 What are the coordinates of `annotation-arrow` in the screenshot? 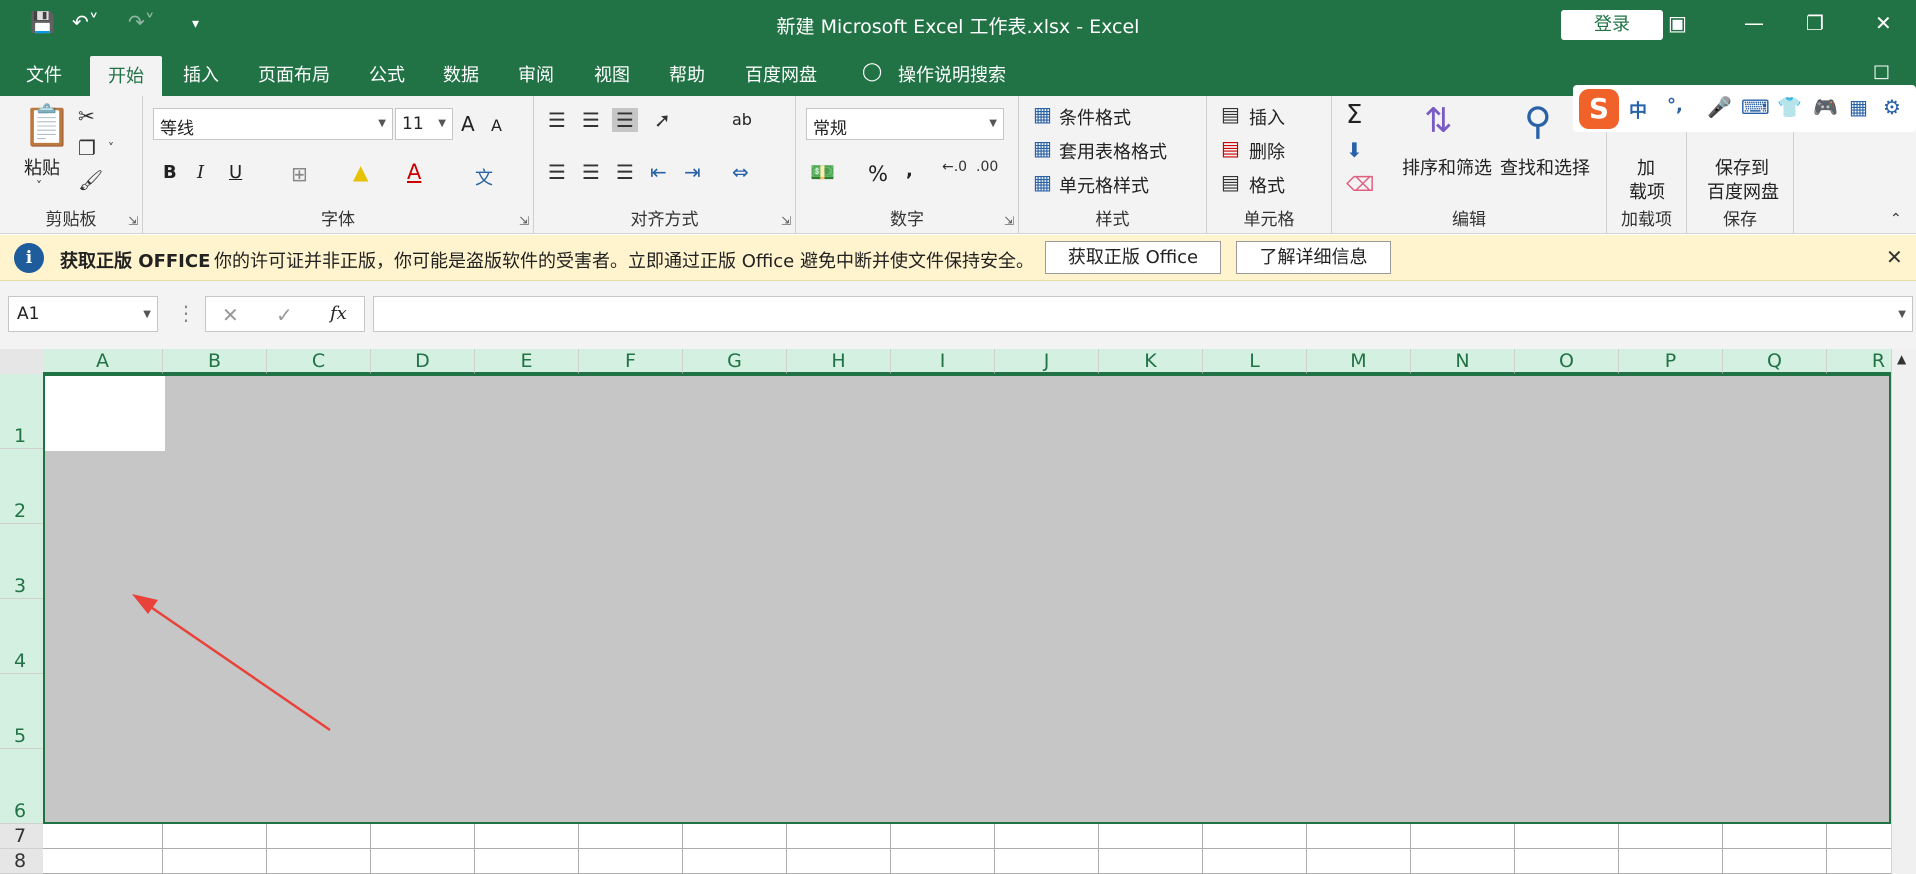 It's located at (231, 663).